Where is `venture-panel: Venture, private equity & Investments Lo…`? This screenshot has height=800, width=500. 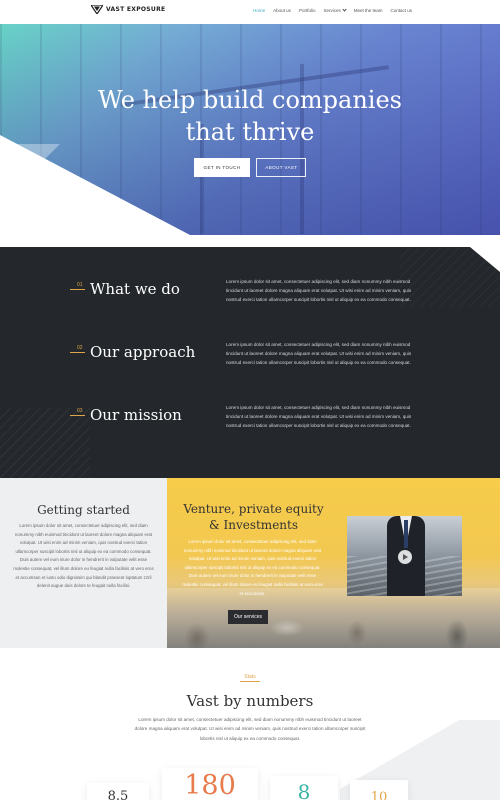 venture-panel: Venture, private equity & Investments Lo… is located at coordinates (333, 563).